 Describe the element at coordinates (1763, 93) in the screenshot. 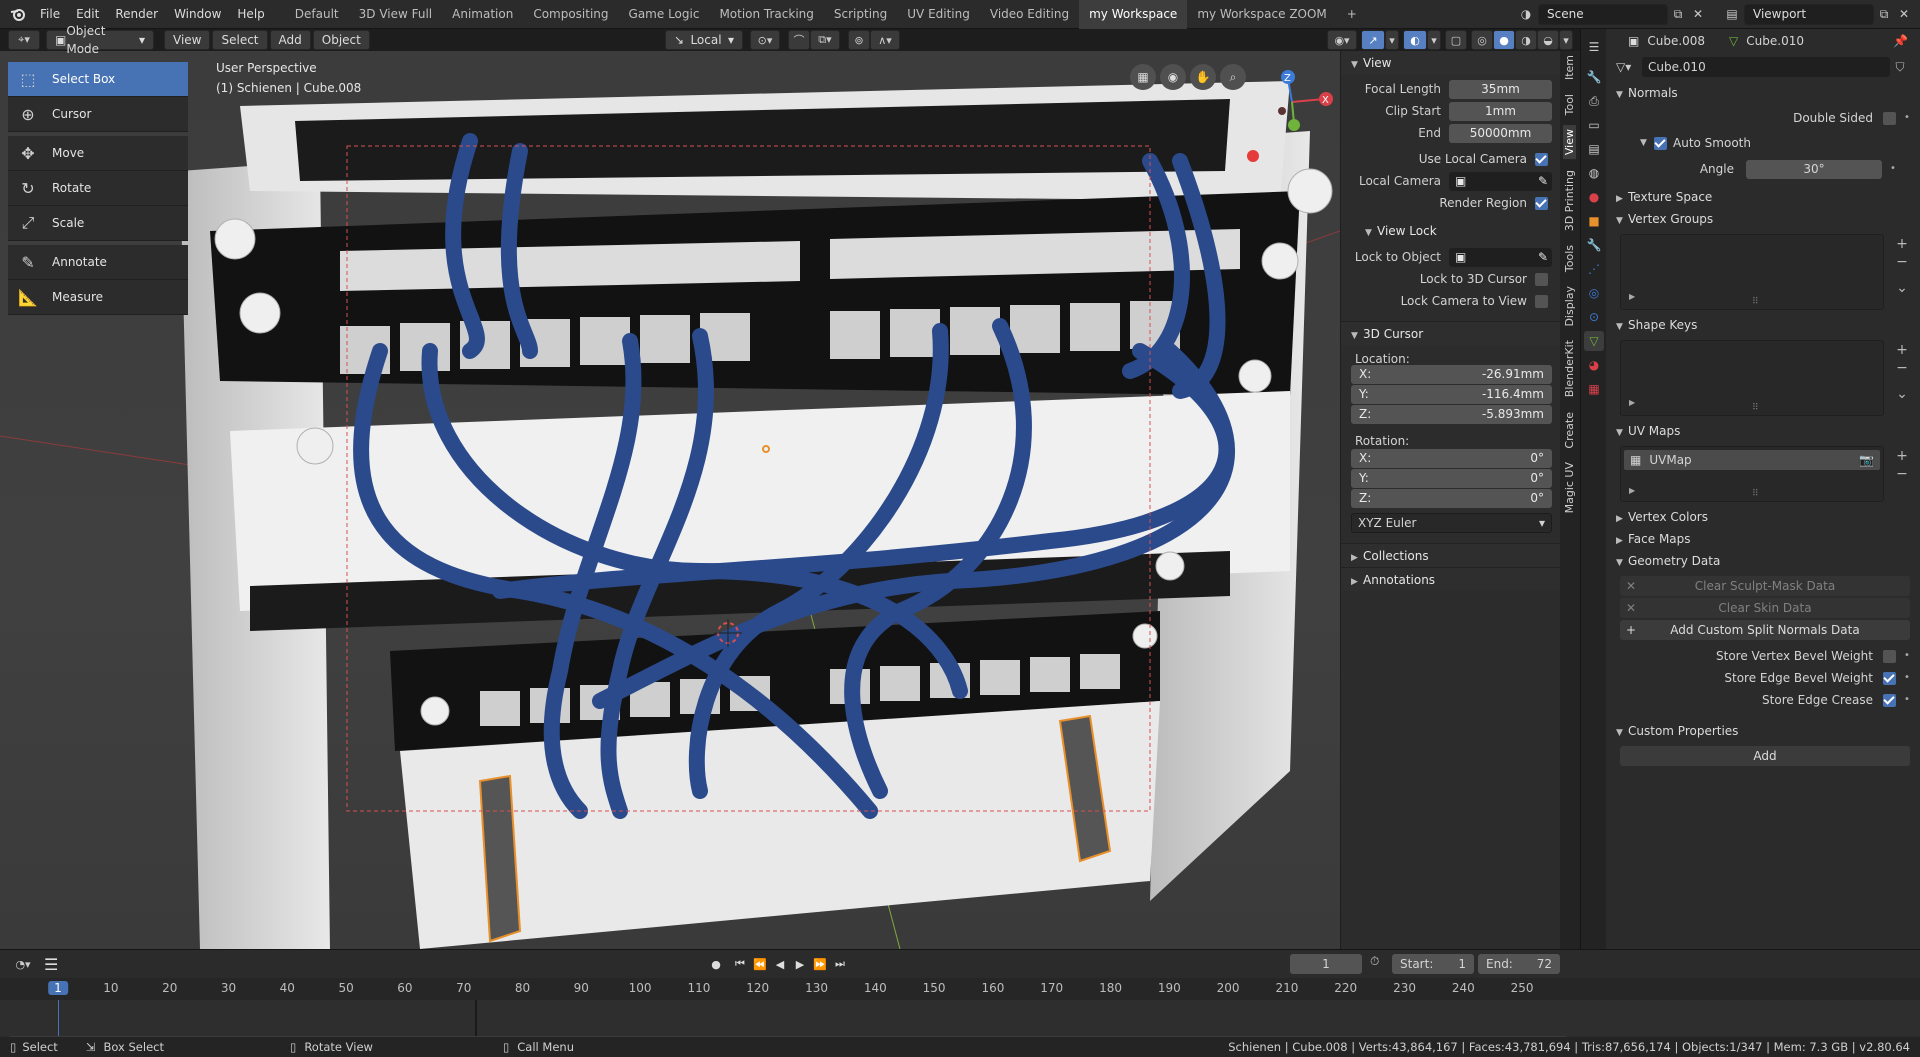

I see `normals-header: ▼ Normals` at that location.